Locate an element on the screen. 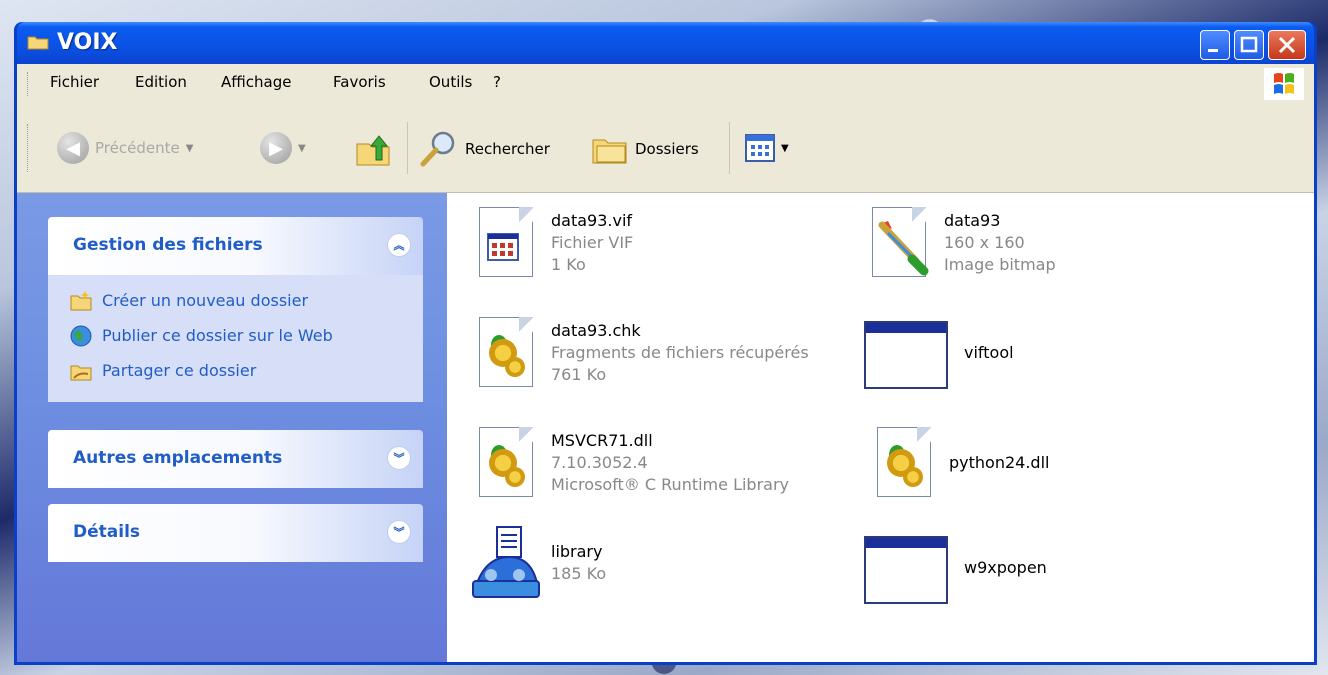 The image size is (1328, 675). menu-fichier: Fichier is located at coordinates (74, 82).